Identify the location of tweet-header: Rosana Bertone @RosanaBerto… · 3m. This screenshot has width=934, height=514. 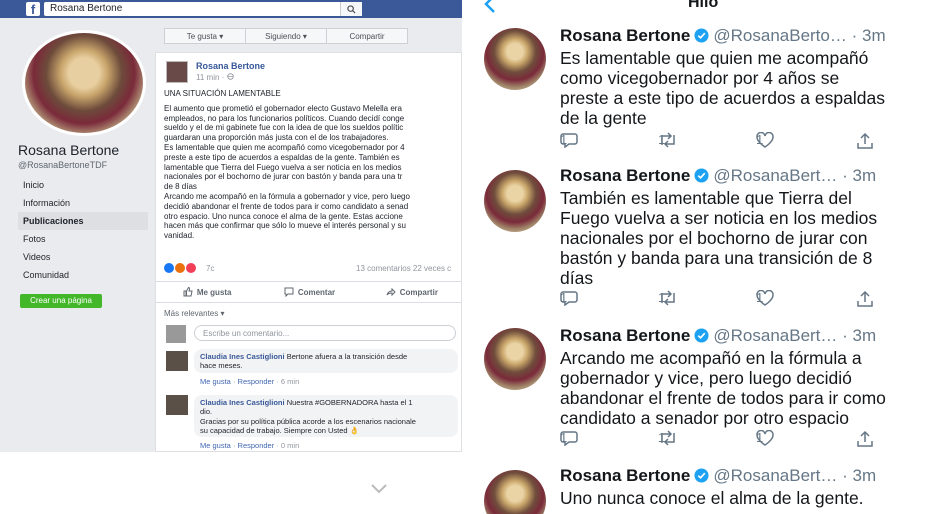
(723, 36).